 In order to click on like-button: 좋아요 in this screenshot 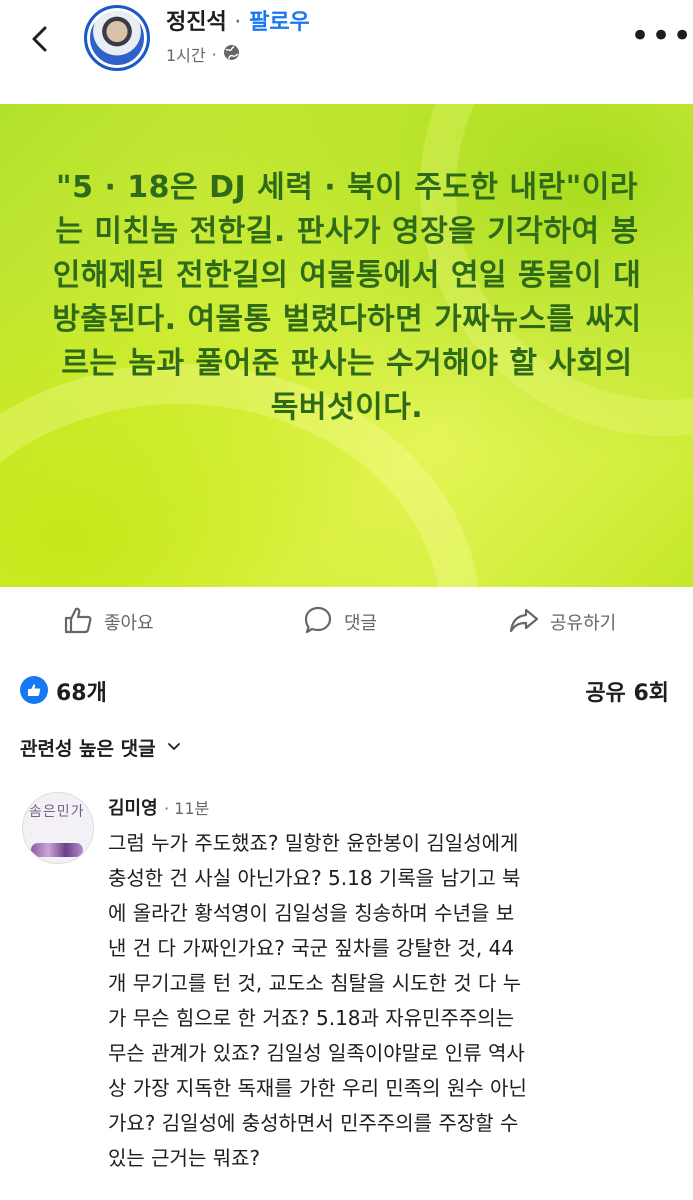, I will do `click(108, 622)`.